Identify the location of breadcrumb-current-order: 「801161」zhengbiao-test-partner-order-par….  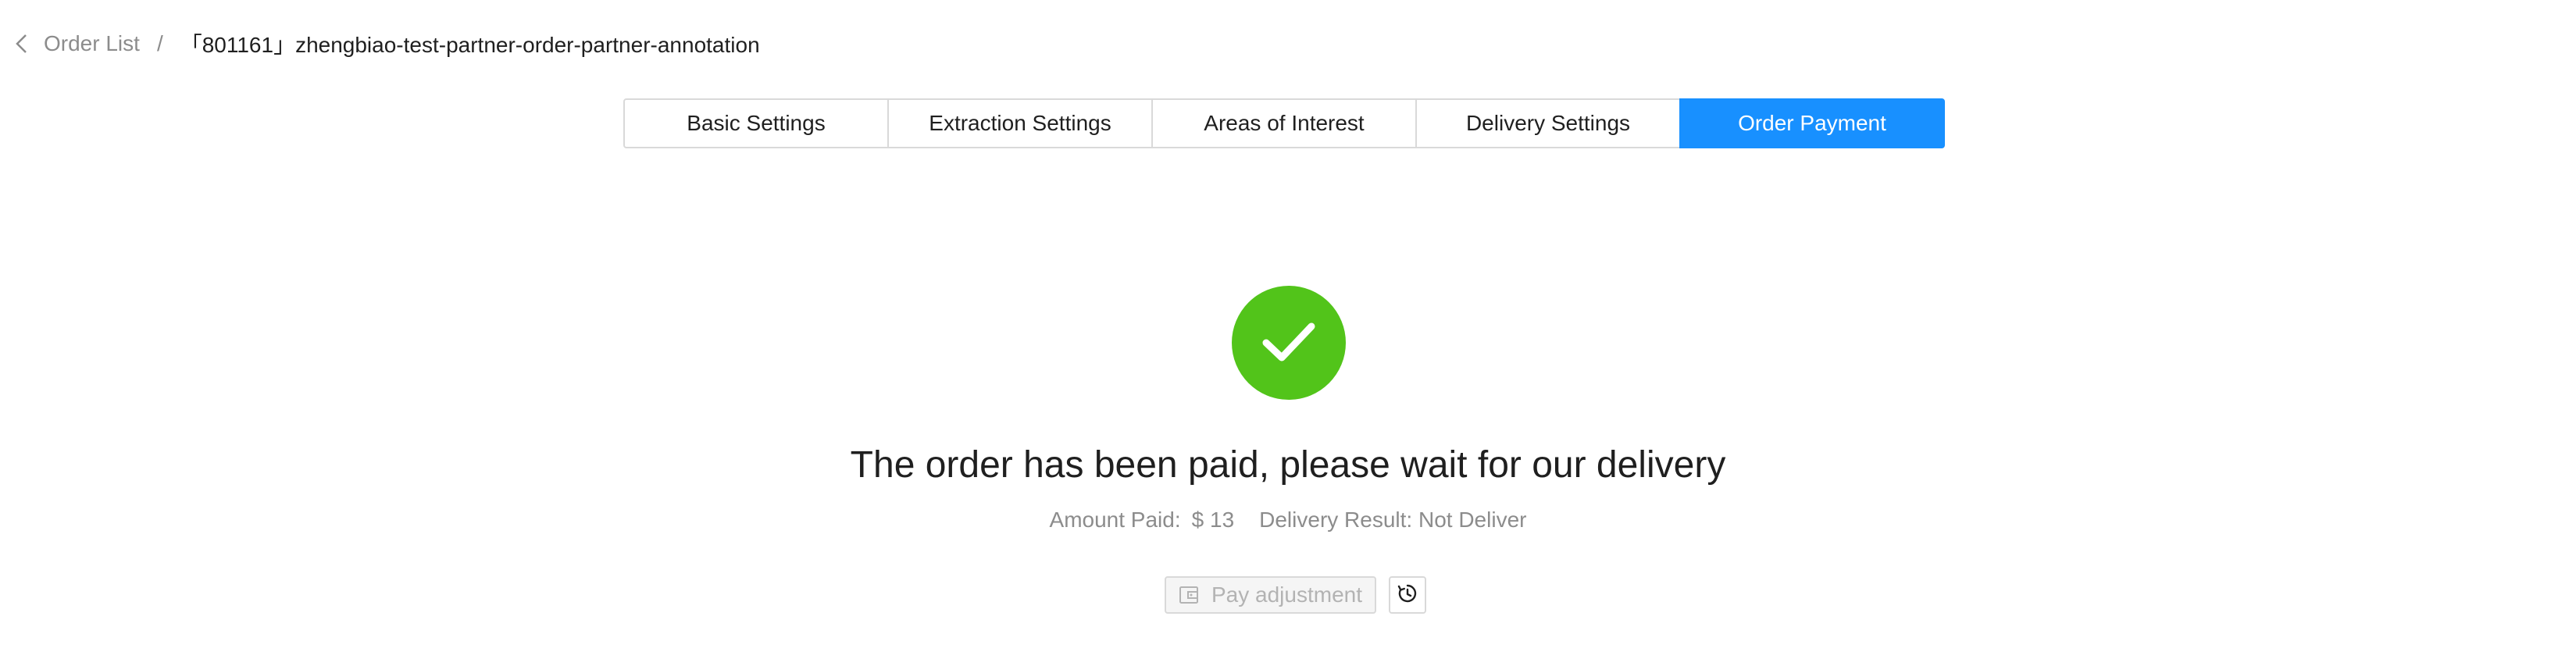
(470, 45).